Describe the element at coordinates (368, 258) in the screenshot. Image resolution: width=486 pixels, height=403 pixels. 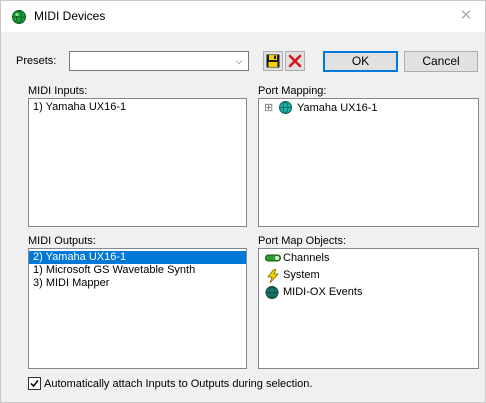
I see `list-item: Channels` at that location.